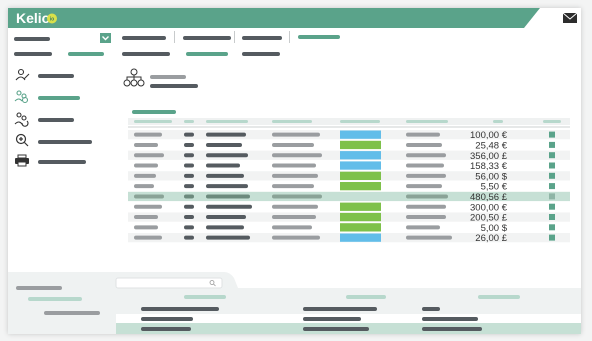 Image resolution: width=592 pixels, height=341 pixels. What do you see at coordinates (52, 20) in the screenshot?
I see `logo-mark-letter: io` at bounding box center [52, 20].